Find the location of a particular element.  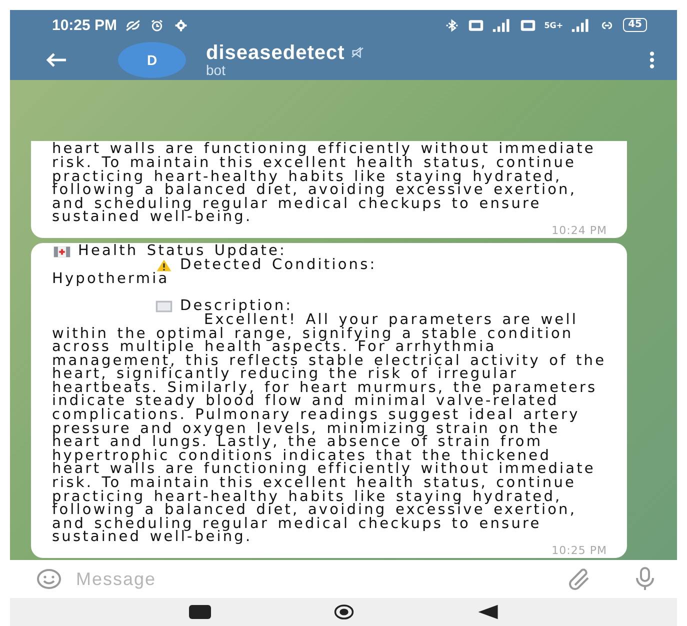

smiley-icon is located at coordinates (49, 579).